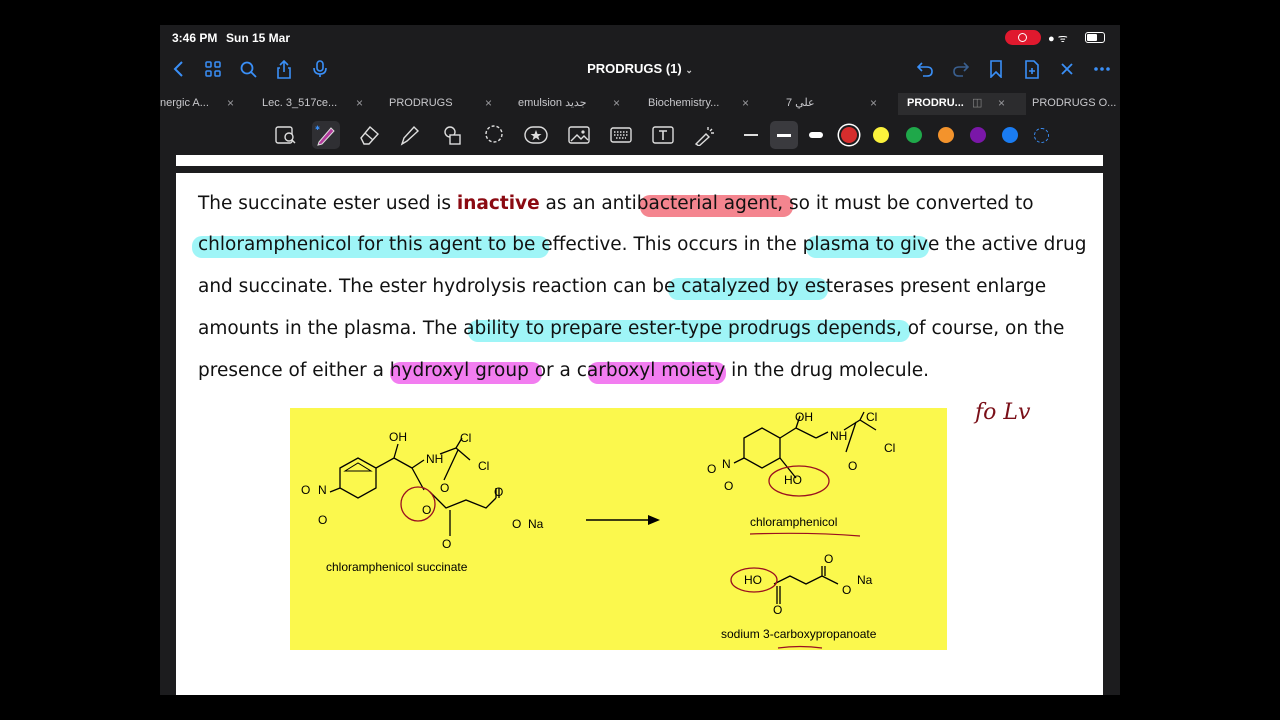  I want to click on color-swatch-orange, so click(946, 135).